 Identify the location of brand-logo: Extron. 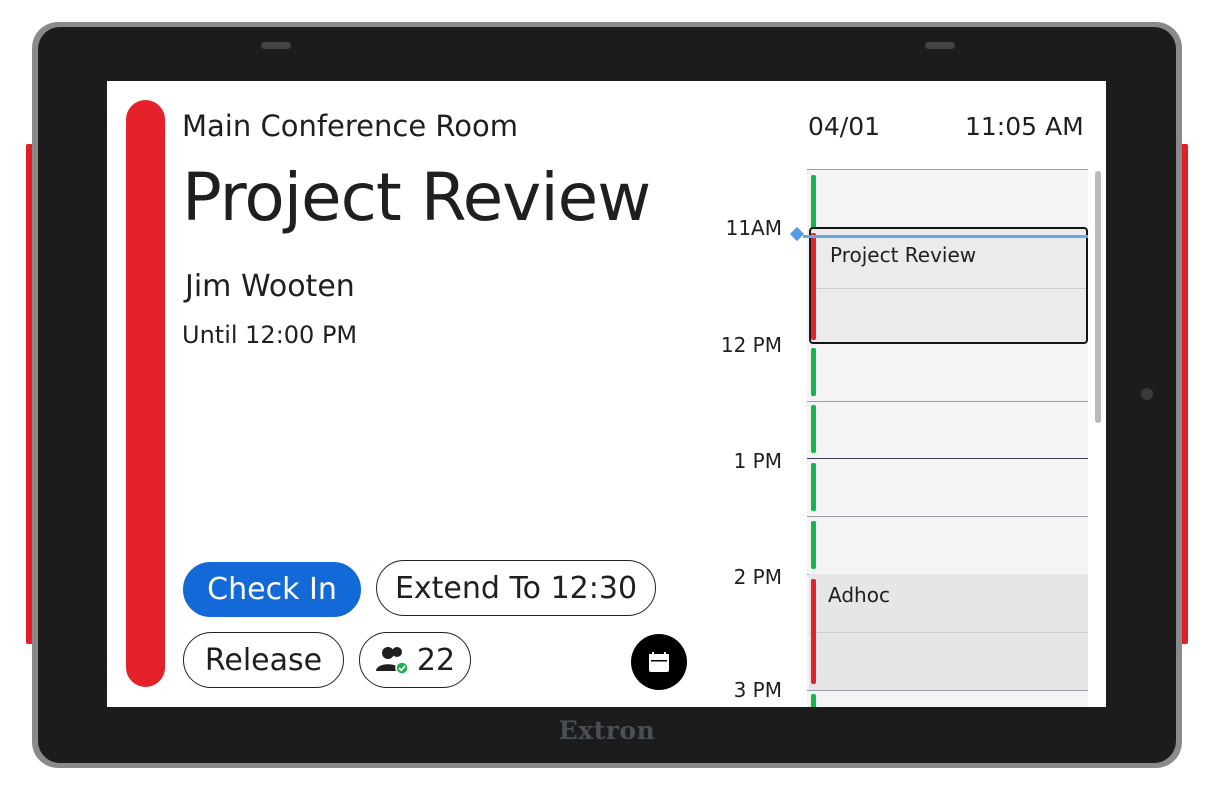
(607, 730).